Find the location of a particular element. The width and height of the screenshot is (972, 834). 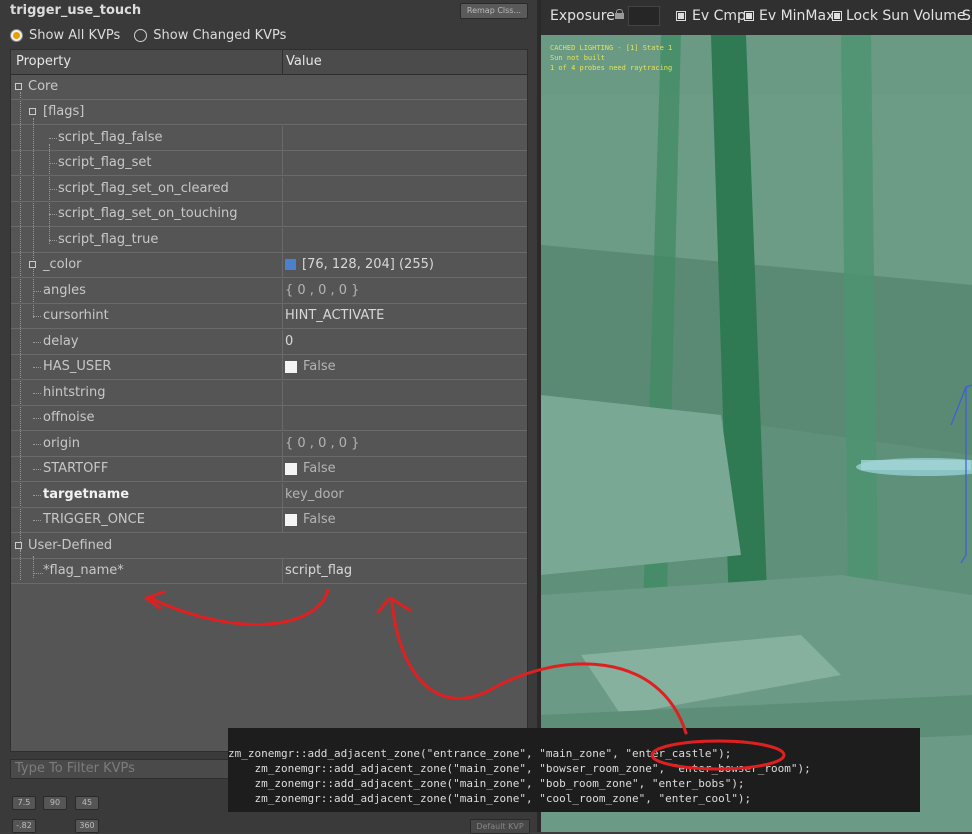

kvp-row-offnoise: offnoise is located at coordinates (269, 418).